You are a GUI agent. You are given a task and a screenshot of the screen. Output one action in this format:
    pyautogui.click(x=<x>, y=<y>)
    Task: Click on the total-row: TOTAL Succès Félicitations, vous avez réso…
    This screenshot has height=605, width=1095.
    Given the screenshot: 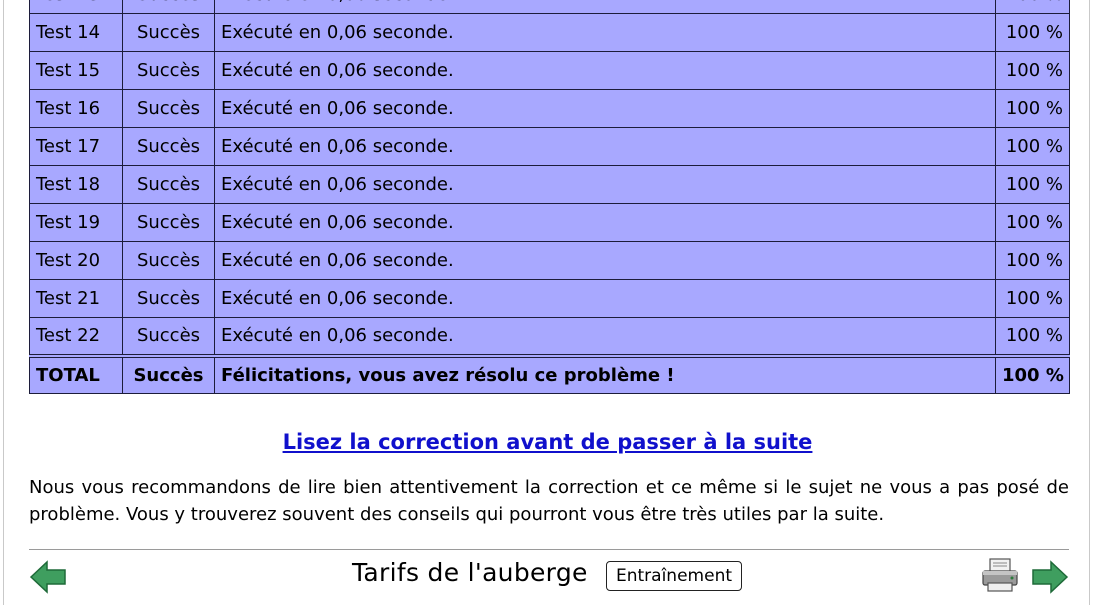 What is the action you would take?
    pyautogui.click(x=549, y=373)
    